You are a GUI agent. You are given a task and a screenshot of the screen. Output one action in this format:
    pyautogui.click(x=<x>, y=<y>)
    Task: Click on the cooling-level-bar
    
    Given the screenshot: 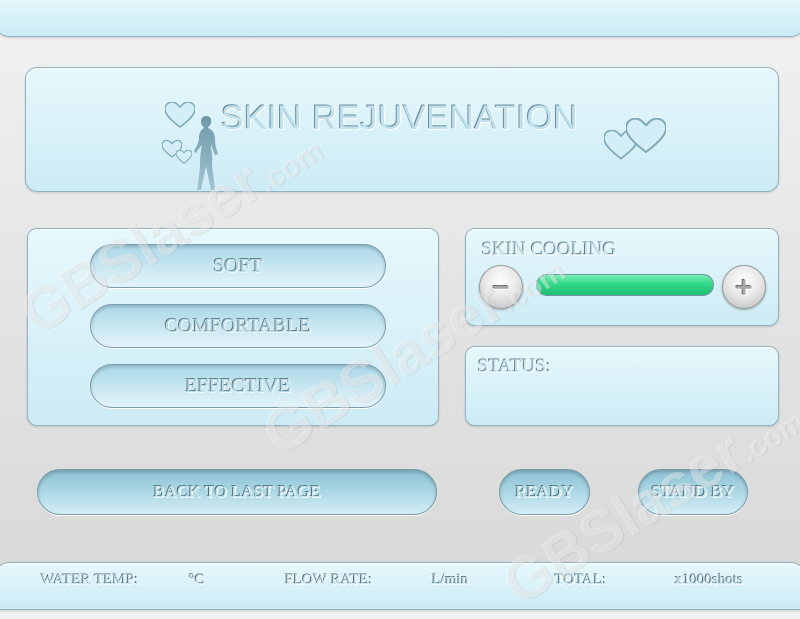 What is the action you would take?
    pyautogui.click(x=625, y=285)
    